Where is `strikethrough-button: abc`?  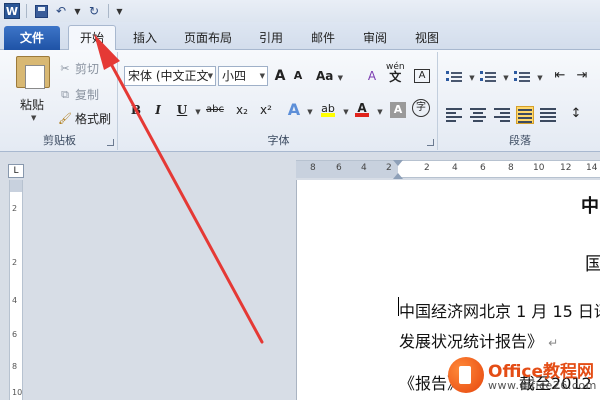 strikethrough-button: abc is located at coordinates (215, 110).